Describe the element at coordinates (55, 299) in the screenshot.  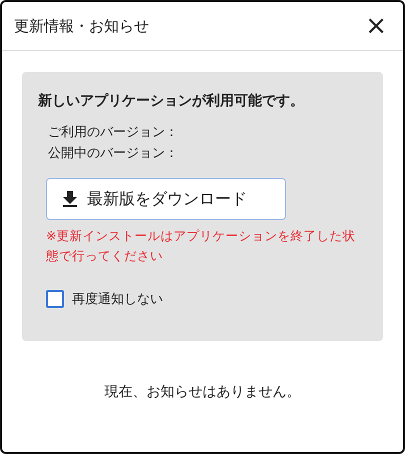
I see `checkbox` at that location.